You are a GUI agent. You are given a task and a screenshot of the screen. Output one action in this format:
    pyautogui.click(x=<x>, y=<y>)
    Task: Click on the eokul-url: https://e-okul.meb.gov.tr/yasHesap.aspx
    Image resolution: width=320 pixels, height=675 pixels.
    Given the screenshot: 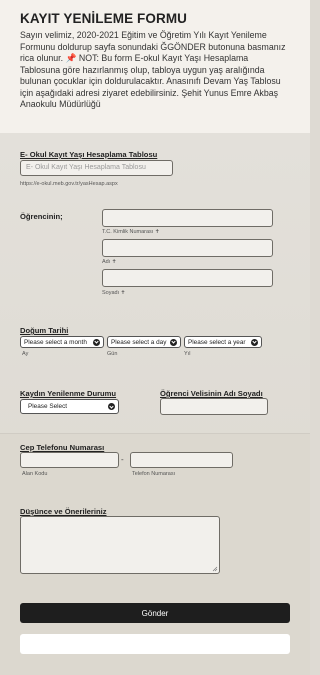 What is the action you would take?
    pyautogui.click(x=69, y=184)
    